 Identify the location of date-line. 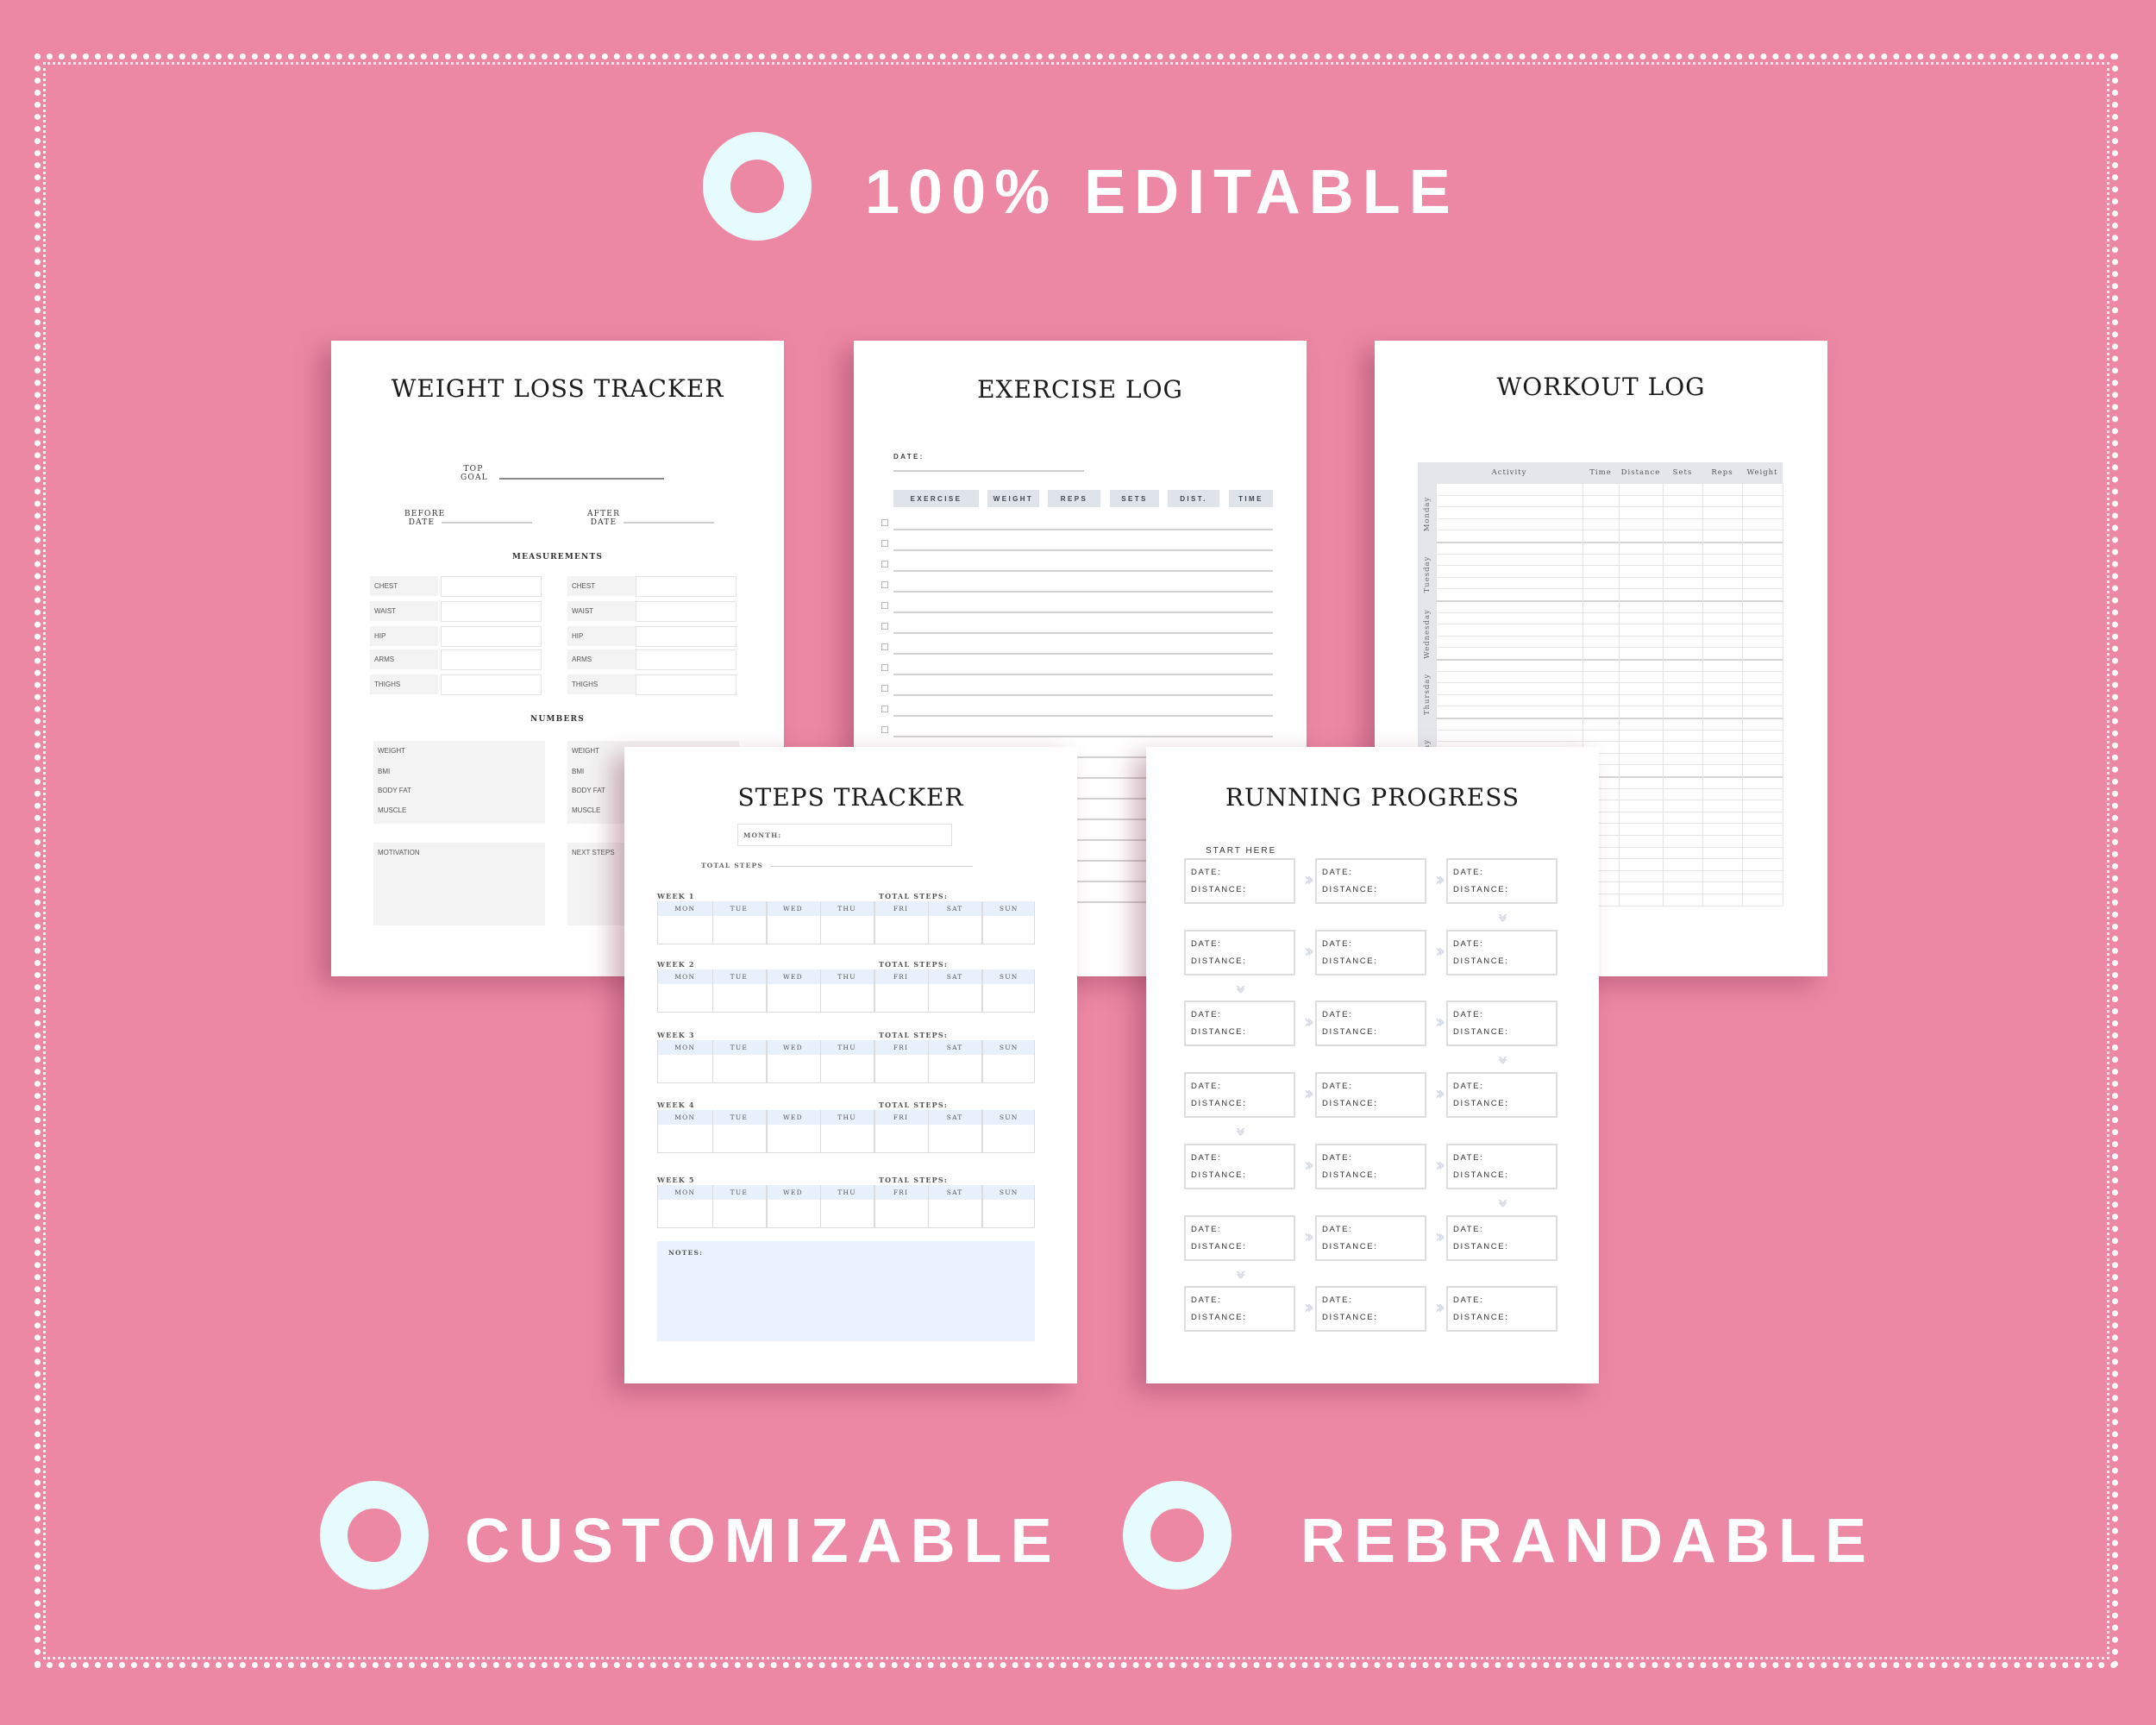
(988, 471).